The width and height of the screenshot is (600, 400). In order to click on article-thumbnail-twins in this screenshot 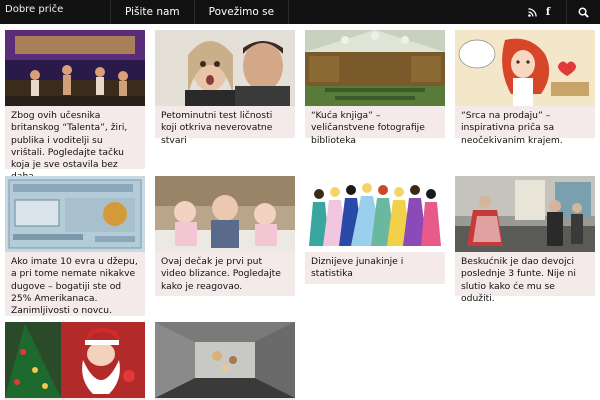, I will do `click(225, 214)`.